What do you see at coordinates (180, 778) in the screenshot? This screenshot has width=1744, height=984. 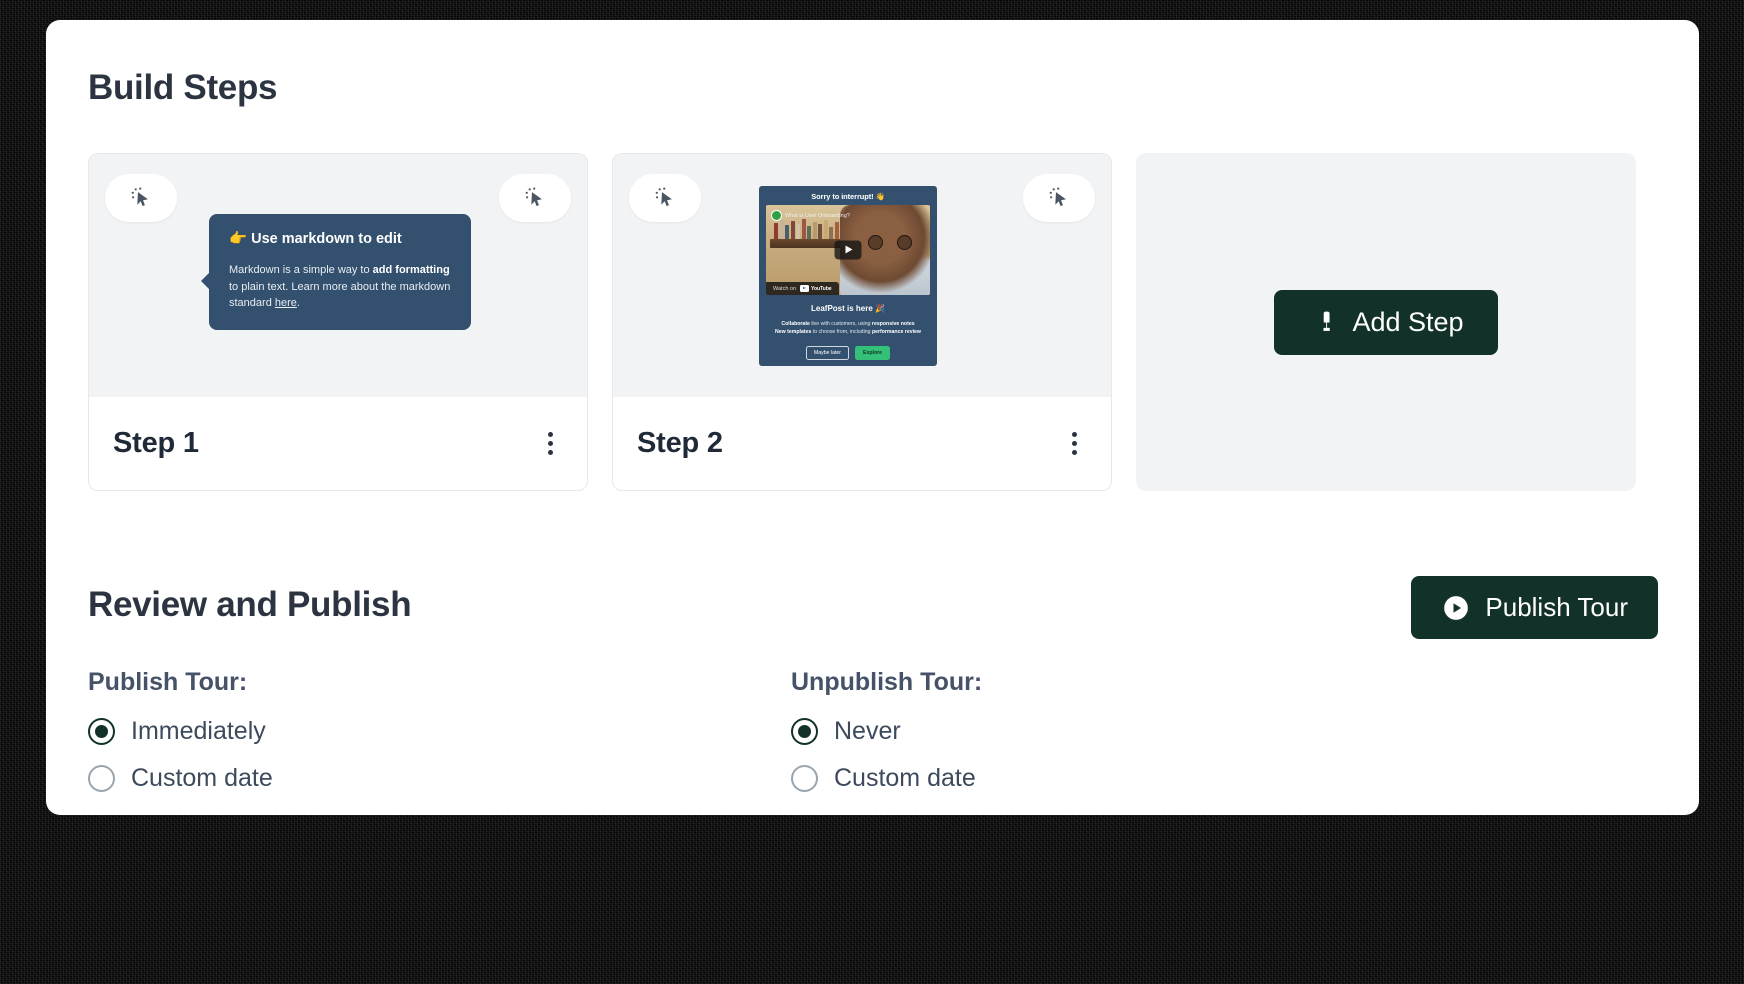 I see `radio-publish-custom-date: Custom date` at bounding box center [180, 778].